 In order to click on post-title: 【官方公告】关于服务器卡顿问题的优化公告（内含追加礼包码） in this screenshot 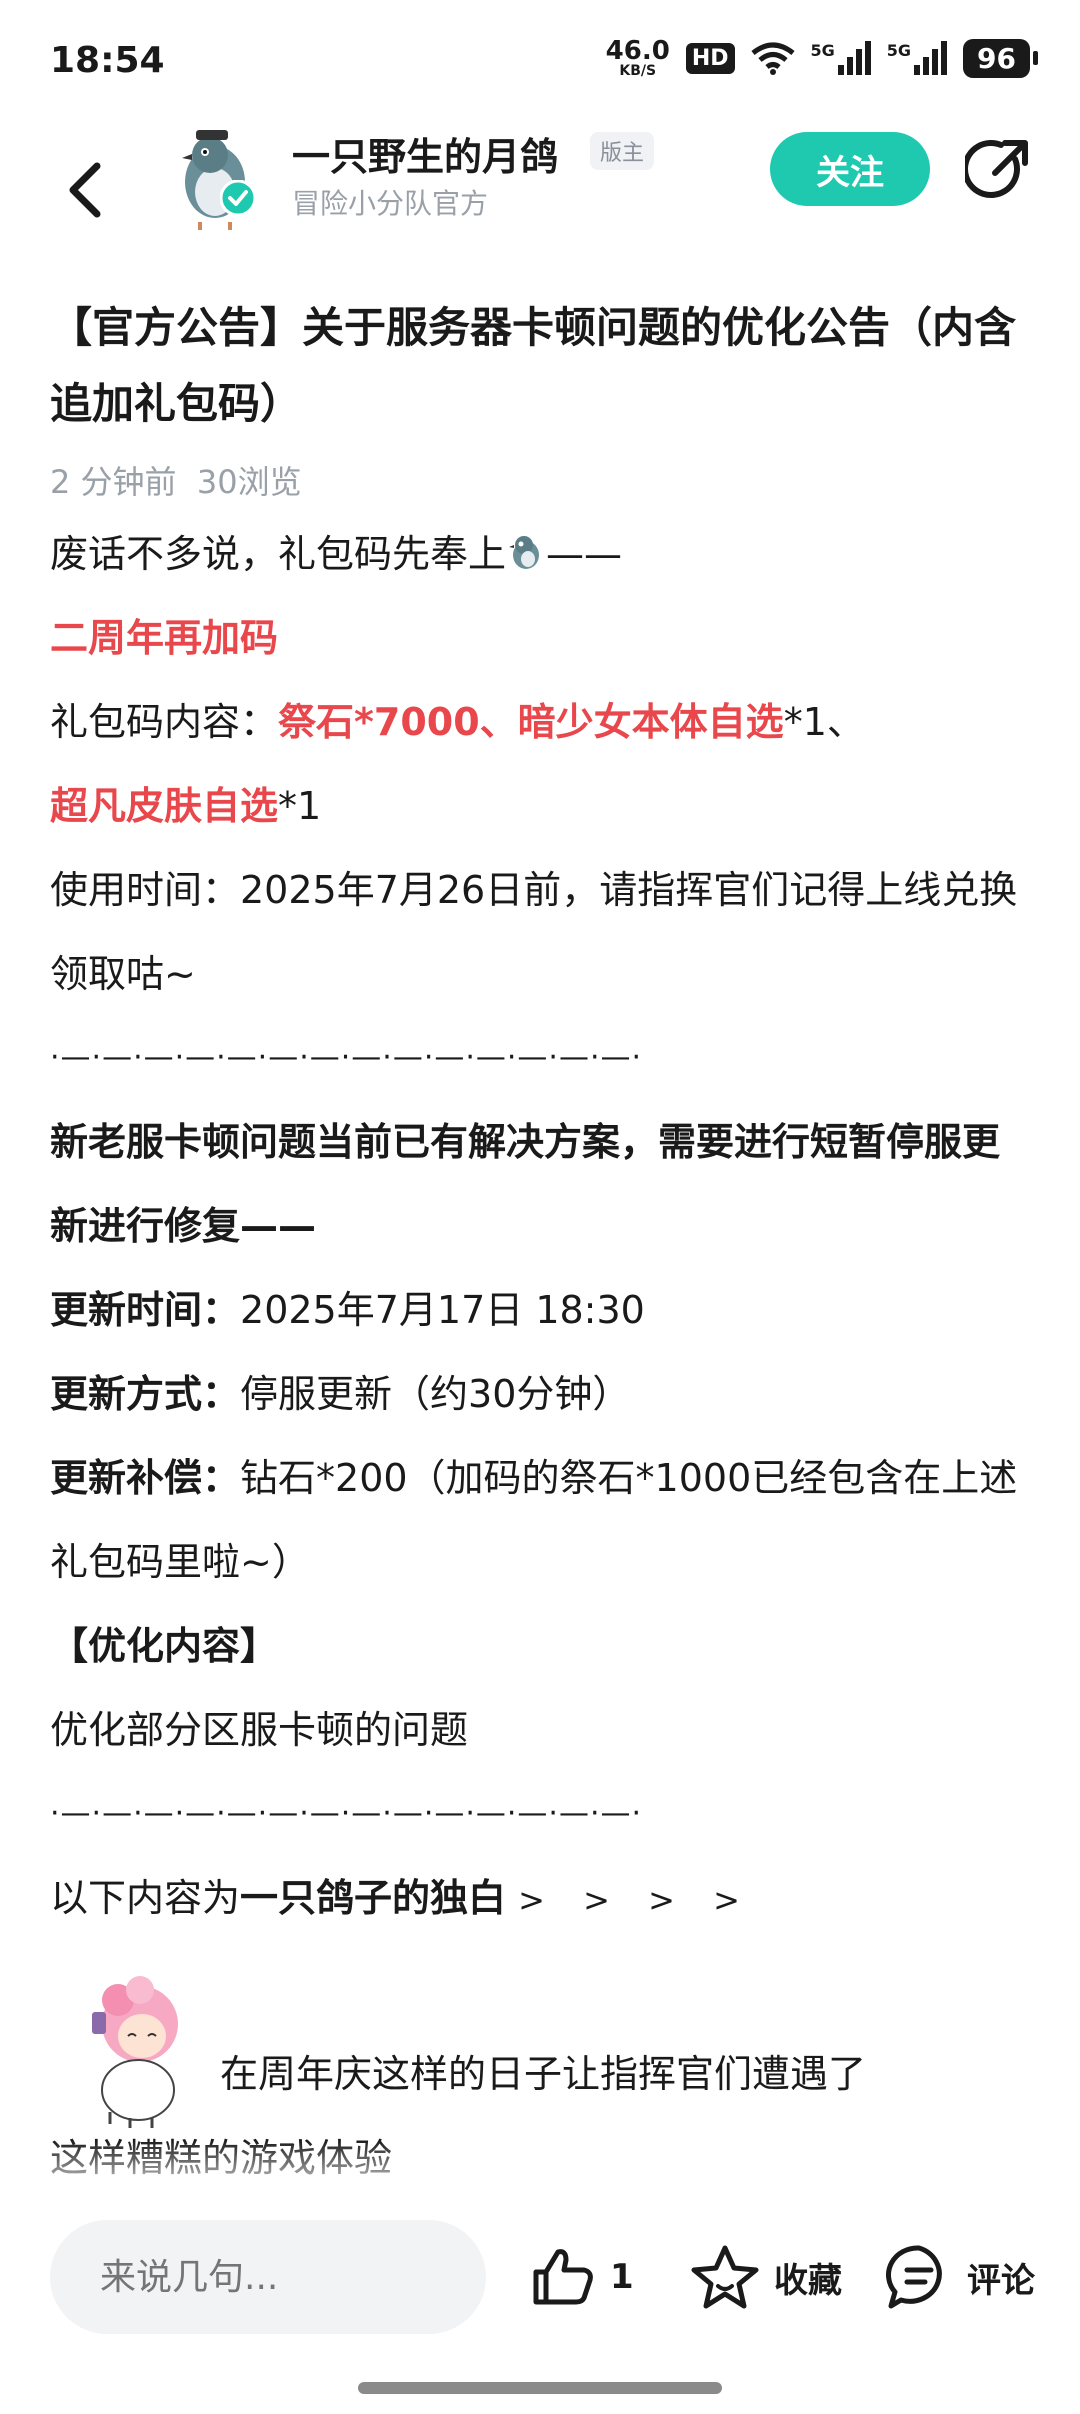, I will do `click(533, 365)`.